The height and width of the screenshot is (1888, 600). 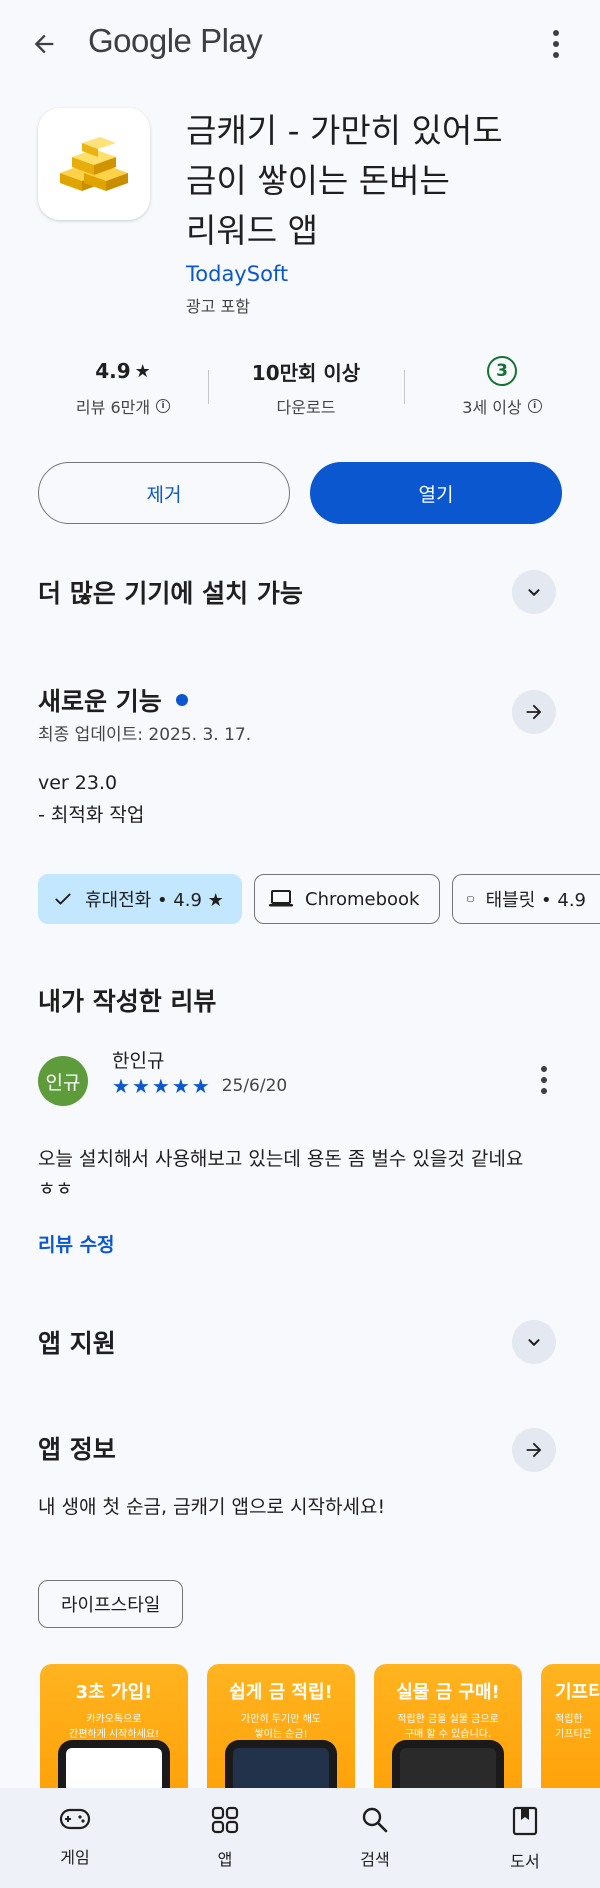 What do you see at coordinates (75, 1838) in the screenshot?
I see `nav-games: 게임` at bounding box center [75, 1838].